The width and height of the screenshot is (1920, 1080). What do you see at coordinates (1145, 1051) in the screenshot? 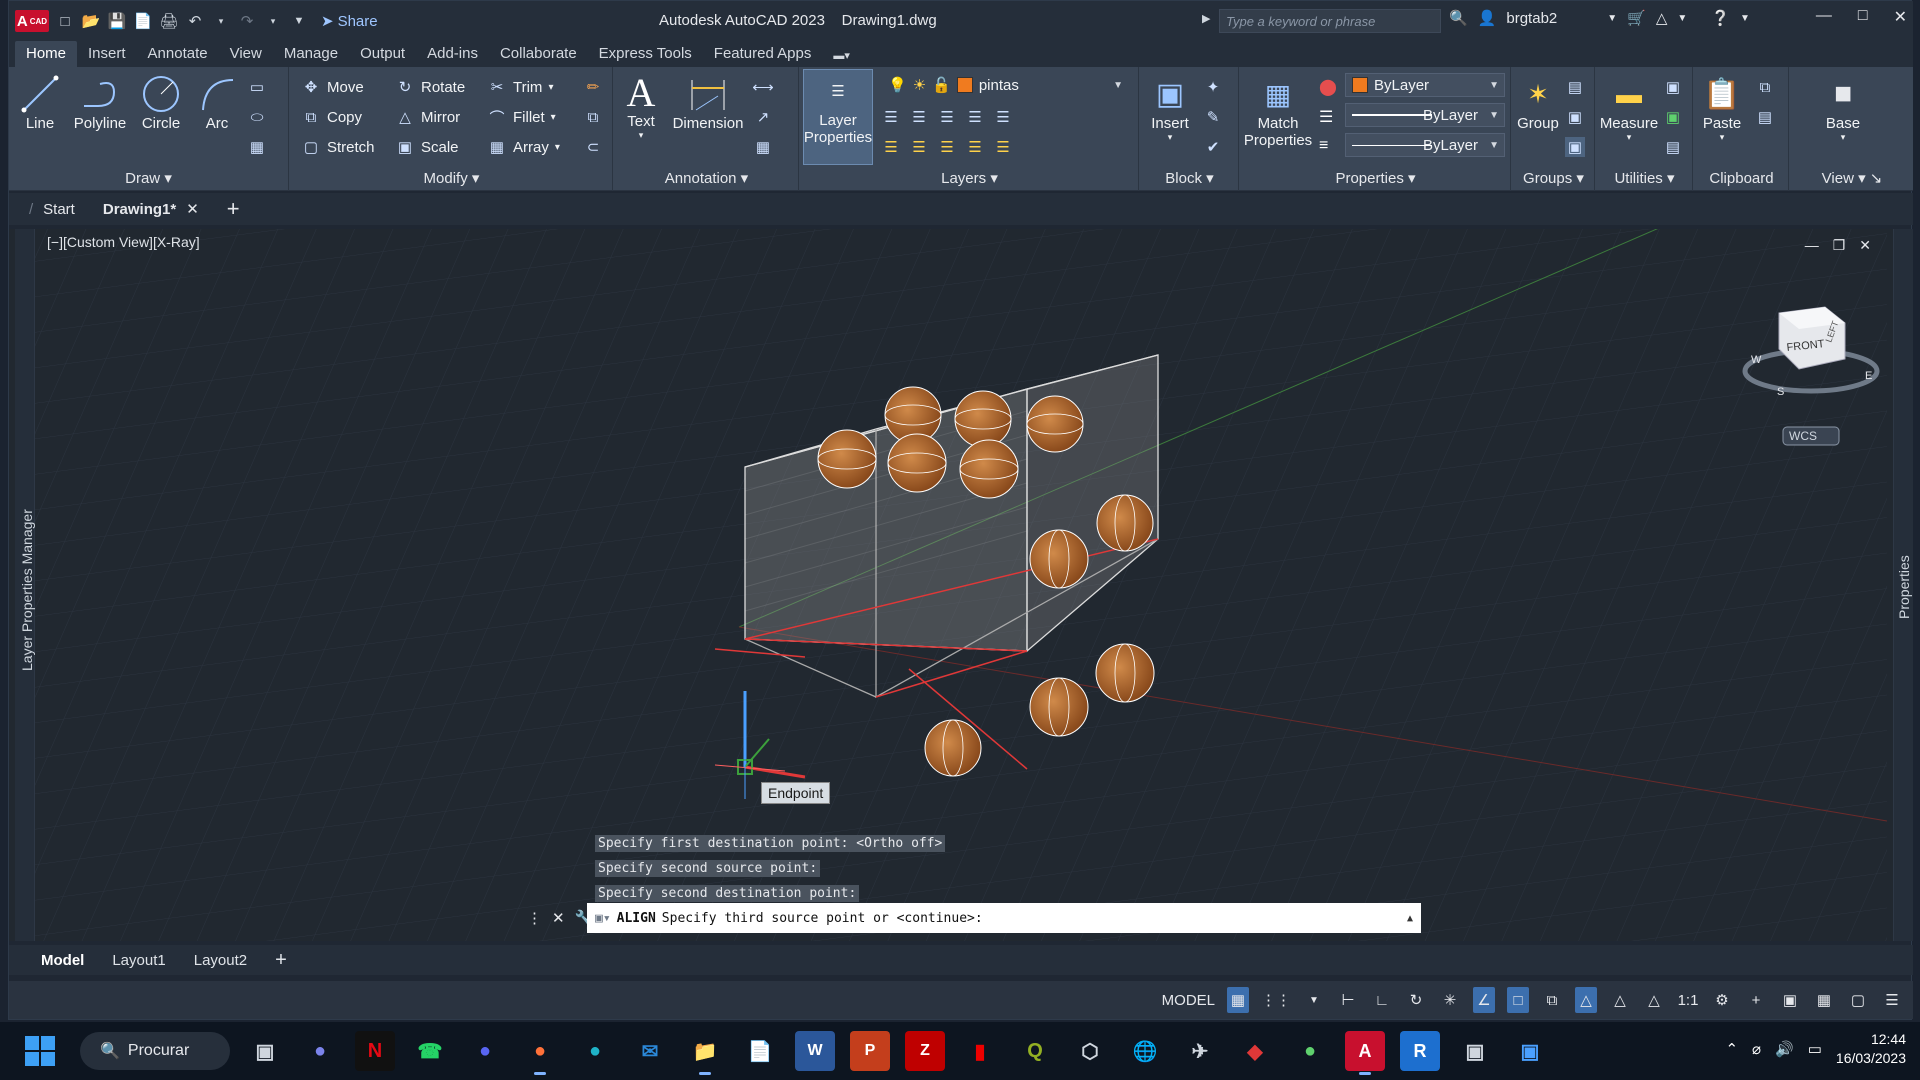
I see `globe-app-icon: 🌐` at bounding box center [1145, 1051].